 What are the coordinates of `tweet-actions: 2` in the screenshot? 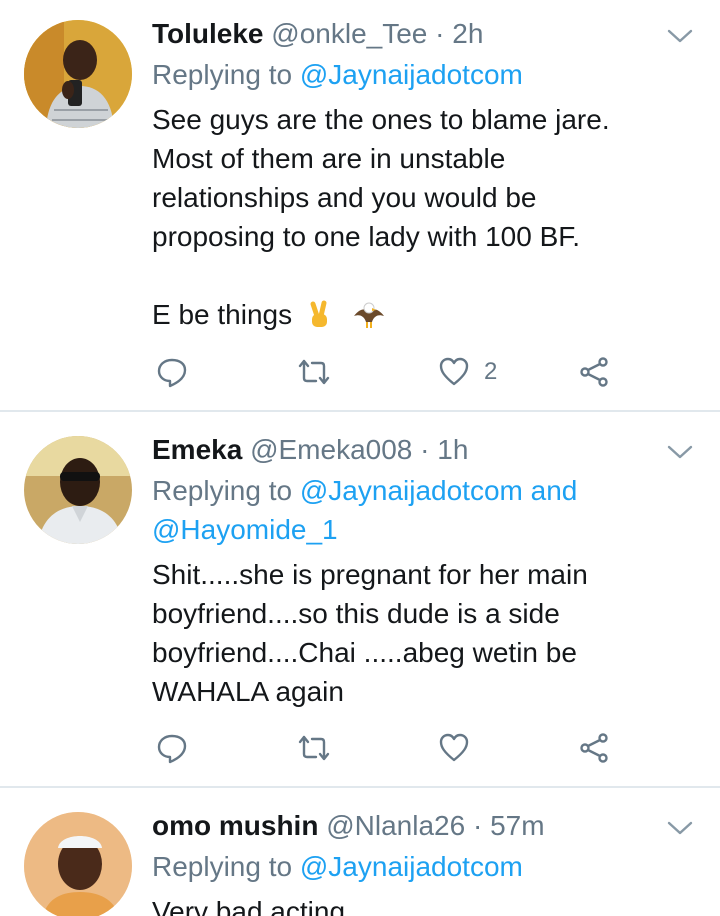 It's located at (392, 372).